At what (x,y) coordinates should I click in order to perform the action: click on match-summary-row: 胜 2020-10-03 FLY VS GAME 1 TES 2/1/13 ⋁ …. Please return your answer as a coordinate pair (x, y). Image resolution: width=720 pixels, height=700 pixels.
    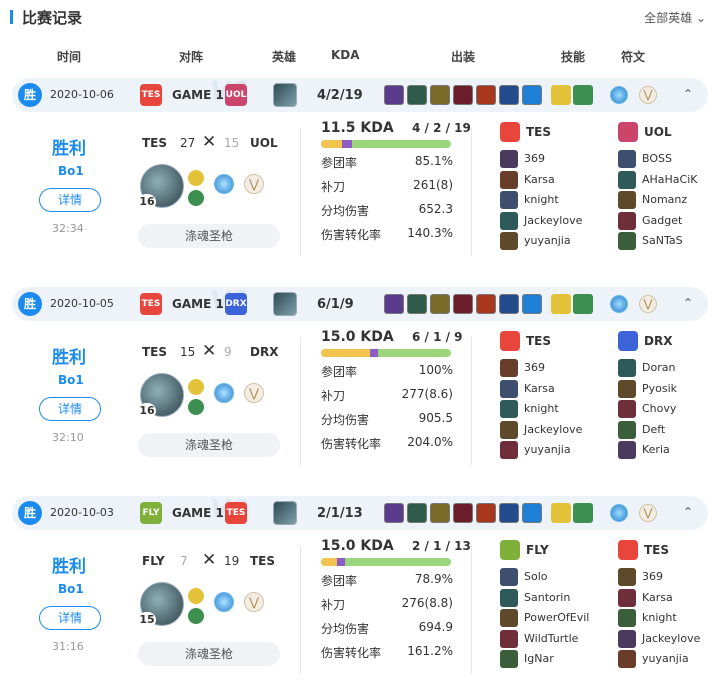
    Looking at the image, I should click on (360, 512).